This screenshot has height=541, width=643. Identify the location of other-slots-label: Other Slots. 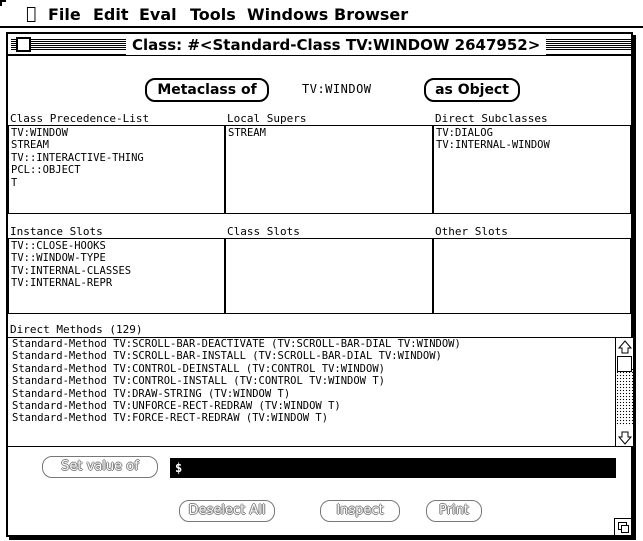
(471, 231).